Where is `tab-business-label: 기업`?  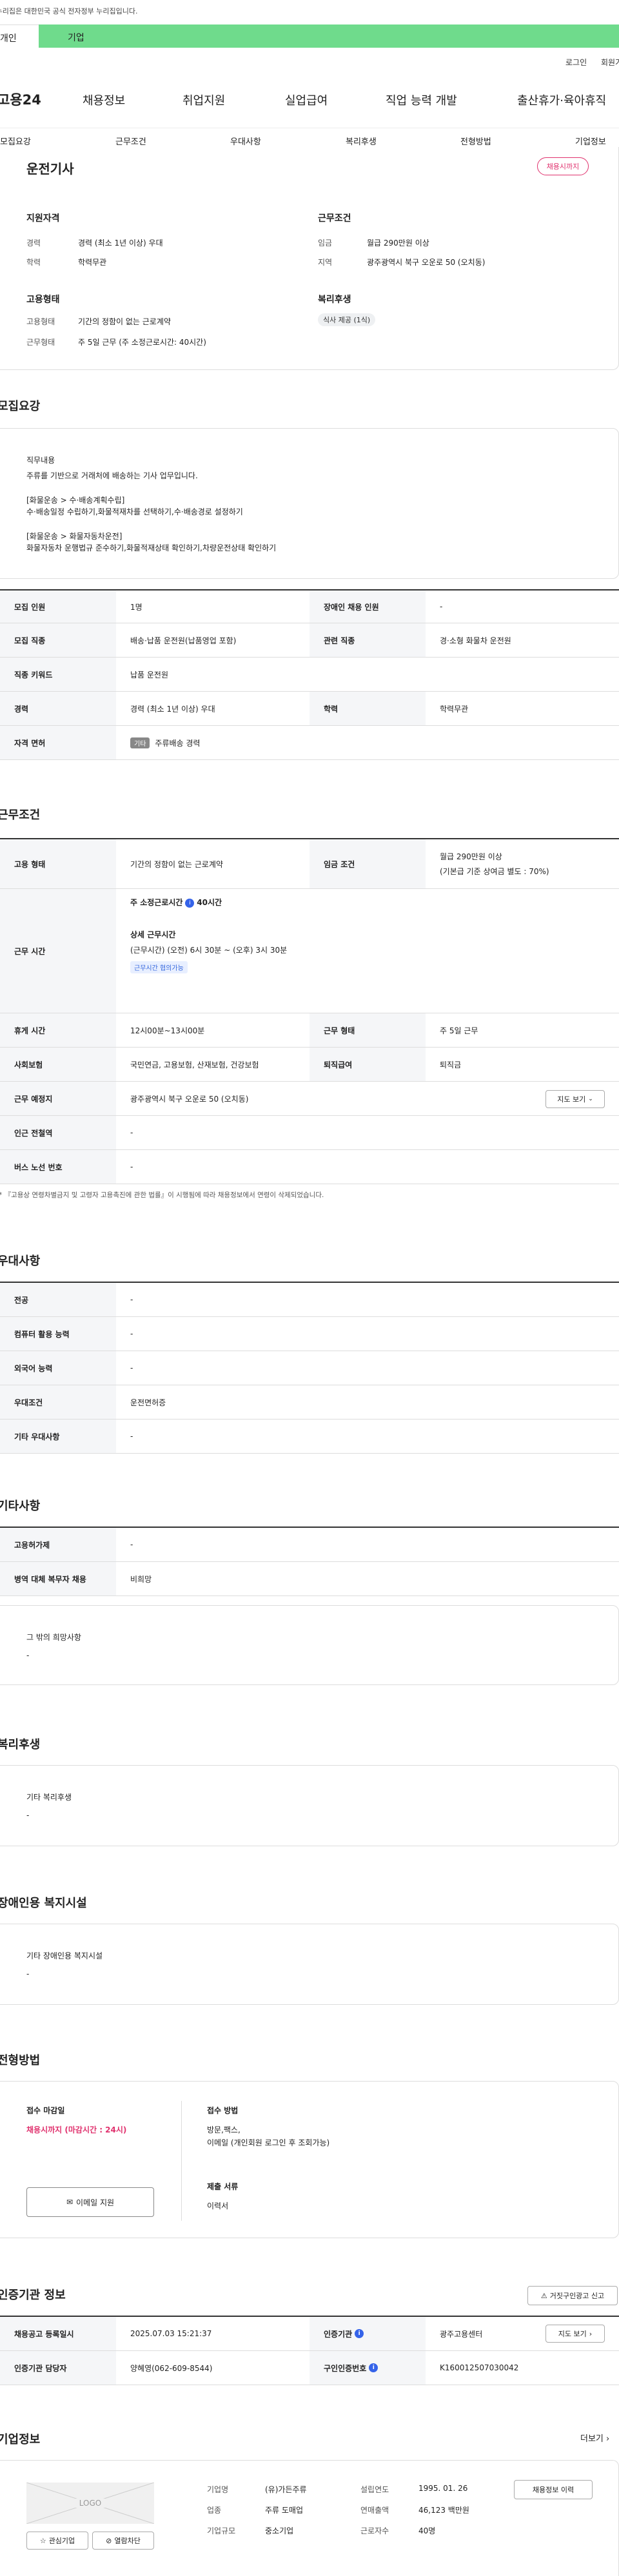 tab-business-label: 기업 is located at coordinates (76, 38).